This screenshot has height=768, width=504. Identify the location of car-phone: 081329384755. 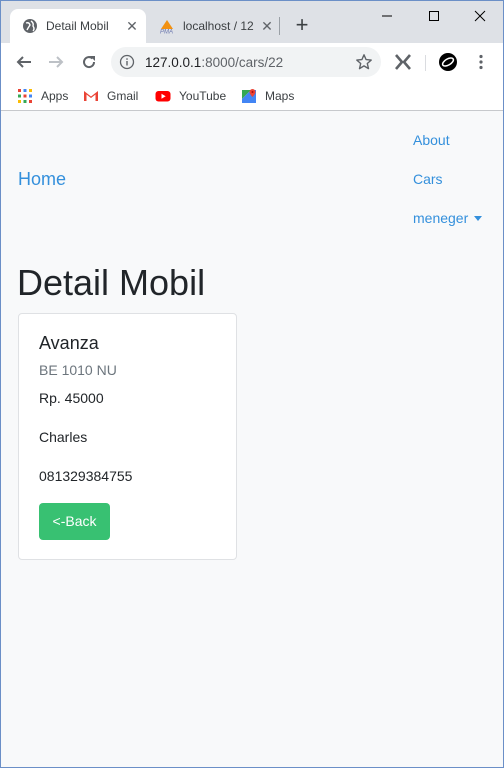
(86, 476).